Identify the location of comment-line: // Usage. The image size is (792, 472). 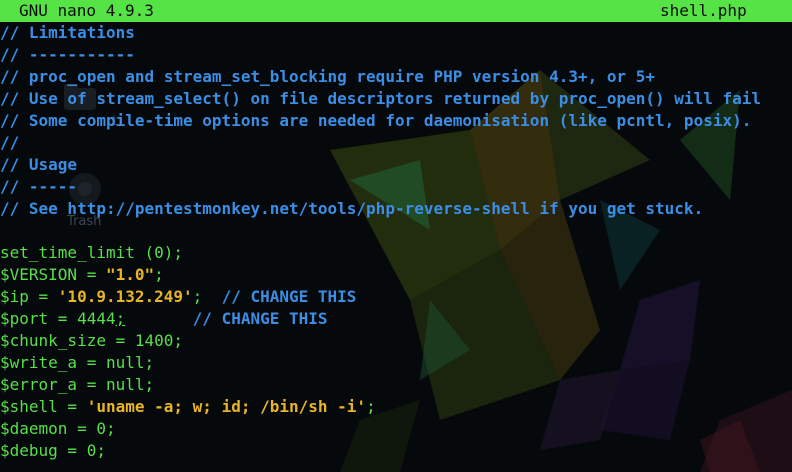
(39, 164).